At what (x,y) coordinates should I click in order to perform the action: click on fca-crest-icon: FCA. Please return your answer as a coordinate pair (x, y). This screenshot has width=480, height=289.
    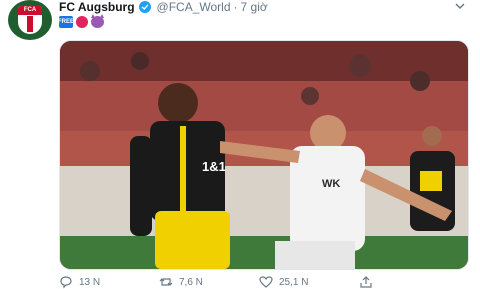
    Looking at the image, I should click on (30, 20).